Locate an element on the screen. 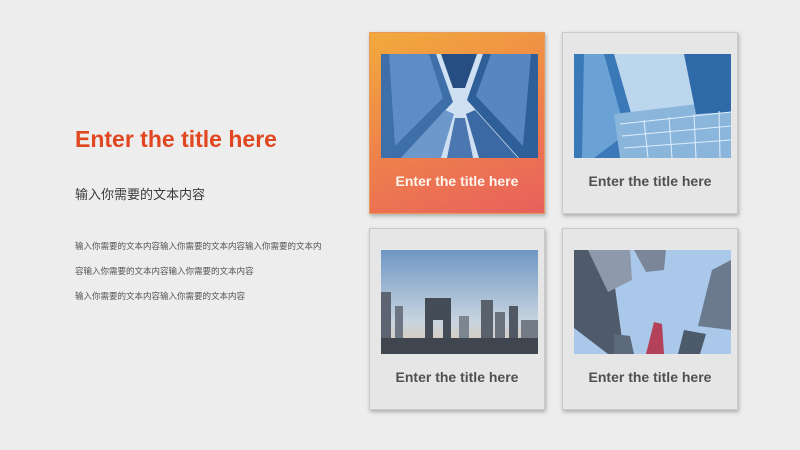  card-3-caption: Enter the title here is located at coordinates (457, 377).